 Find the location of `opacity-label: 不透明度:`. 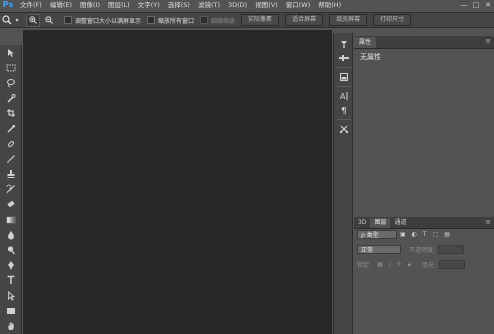

opacity-label: 不透明度: is located at coordinates (422, 250).